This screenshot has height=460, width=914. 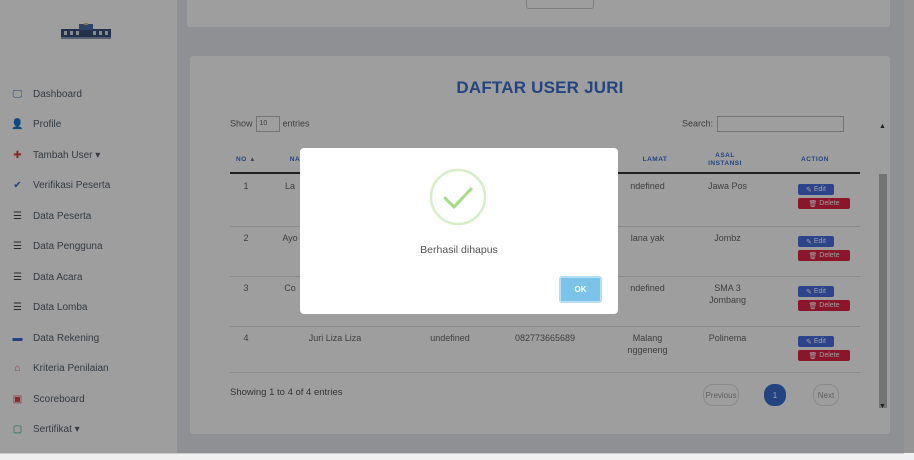 What do you see at coordinates (459, 231) in the screenshot?
I see `alert-modal: Berhasil dihapus OK` at bounding box center [459, 231].